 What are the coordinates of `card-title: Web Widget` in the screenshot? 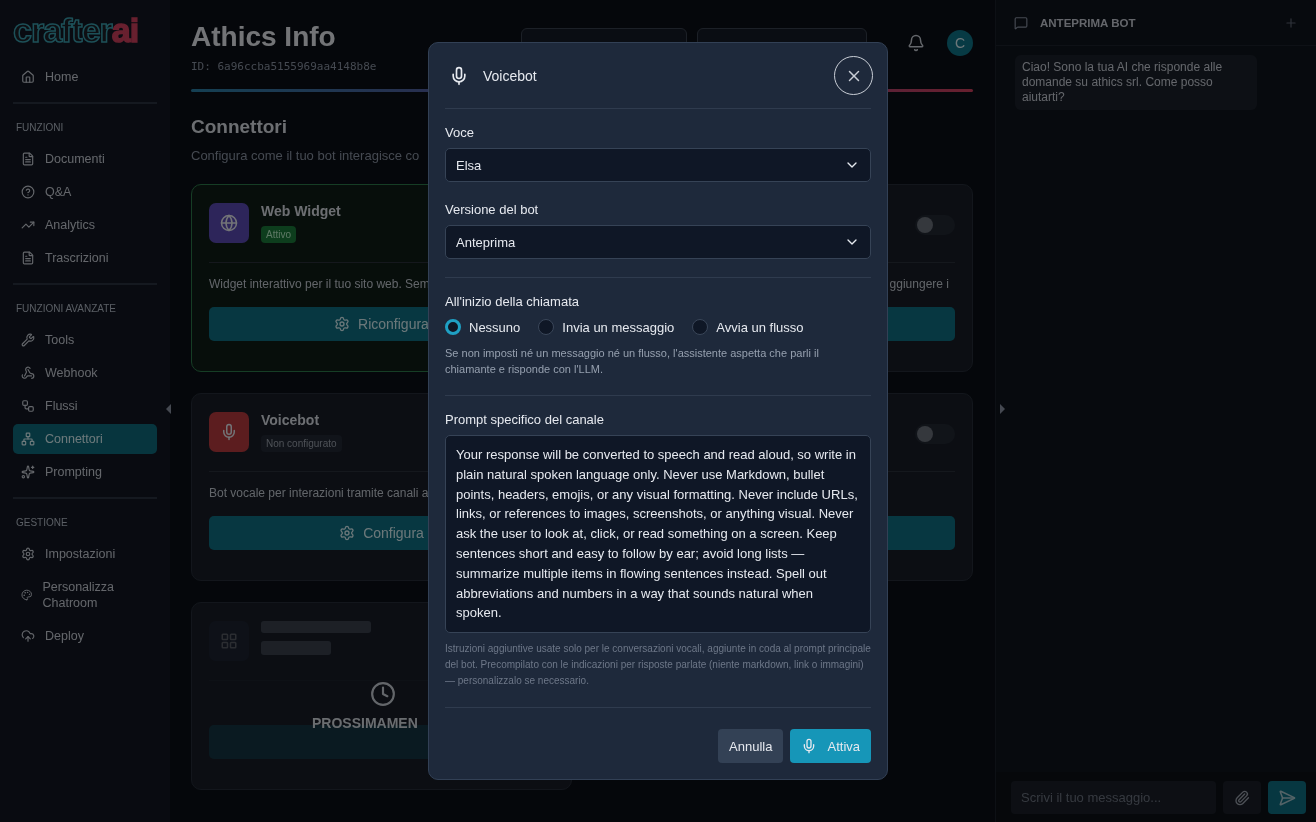 It's located at (301, 211).